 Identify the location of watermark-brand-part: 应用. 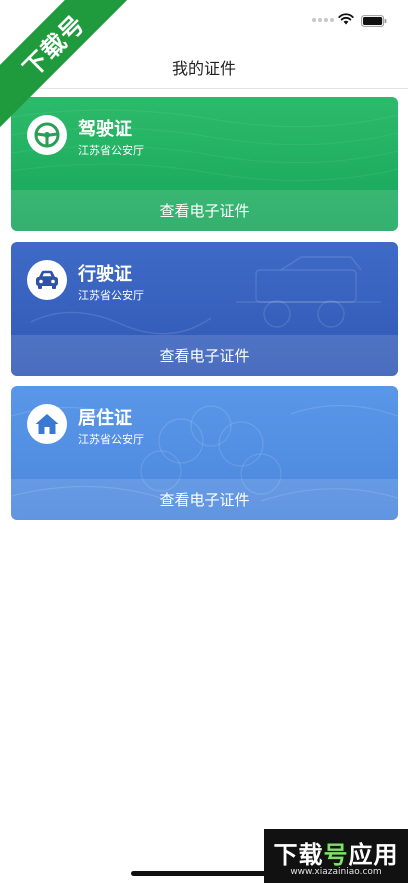
(373, 855).